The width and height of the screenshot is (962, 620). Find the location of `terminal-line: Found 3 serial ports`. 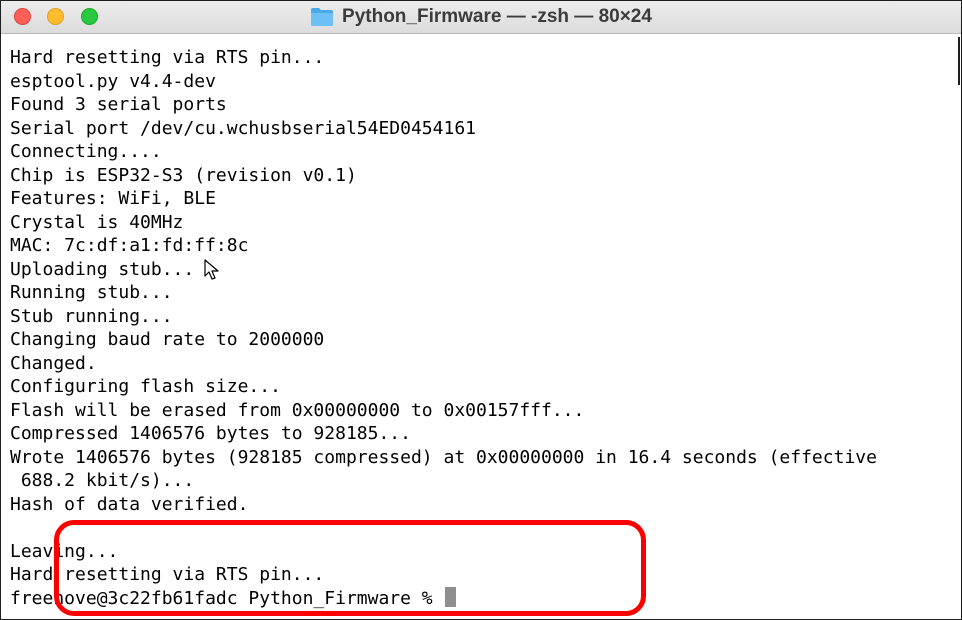

terminal-line: Found 3 serial ports is located at coordinates (118, 104).